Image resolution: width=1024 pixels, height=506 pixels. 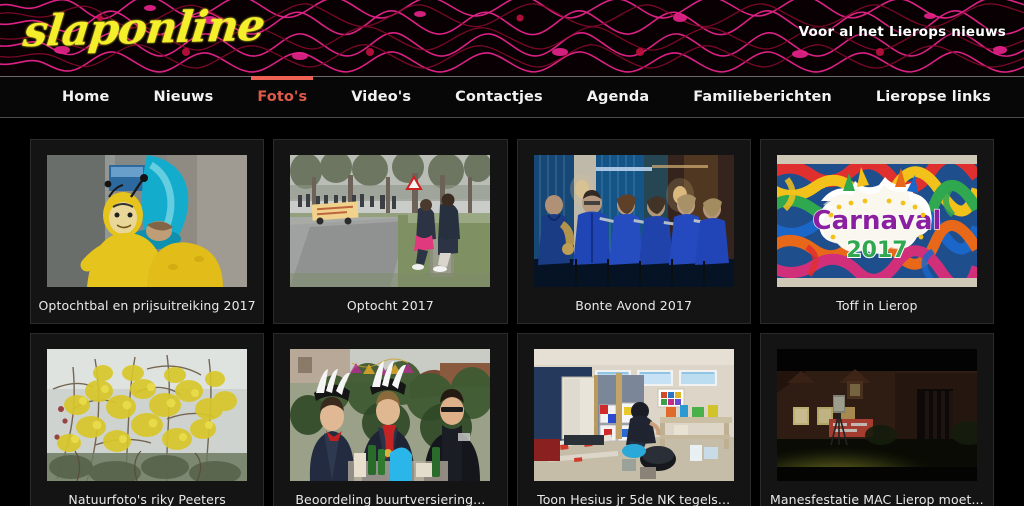 What do you see at coordinates (147, 499) in the screenshot?
I see `gallery-card-caption: Natuurfoto's riky Peeters` at bounding box center [147, 499].